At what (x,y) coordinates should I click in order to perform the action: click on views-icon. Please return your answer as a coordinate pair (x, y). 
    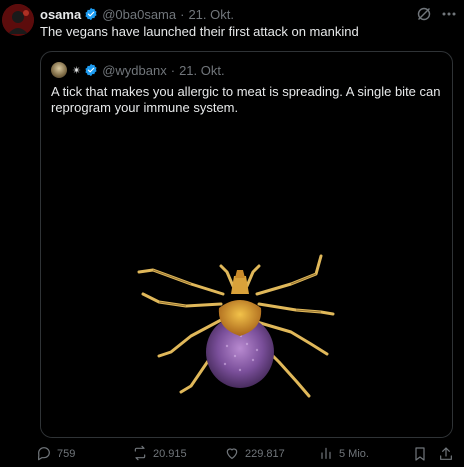
    Looking at the image, I should click on (328, 454).